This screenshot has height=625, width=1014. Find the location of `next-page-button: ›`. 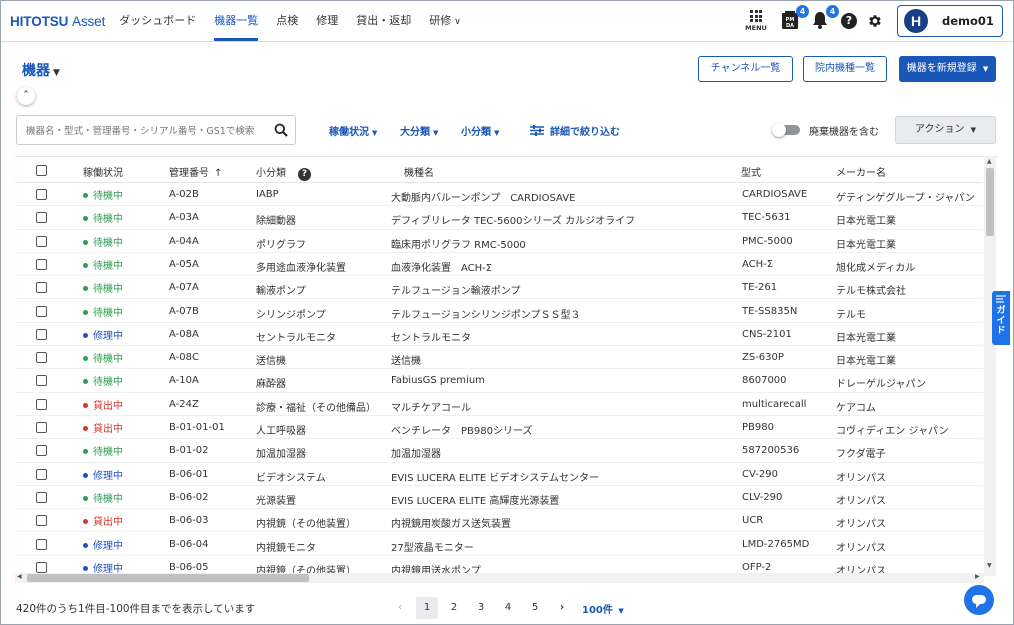

next-page-button: › is located at coordinates (562, 608).